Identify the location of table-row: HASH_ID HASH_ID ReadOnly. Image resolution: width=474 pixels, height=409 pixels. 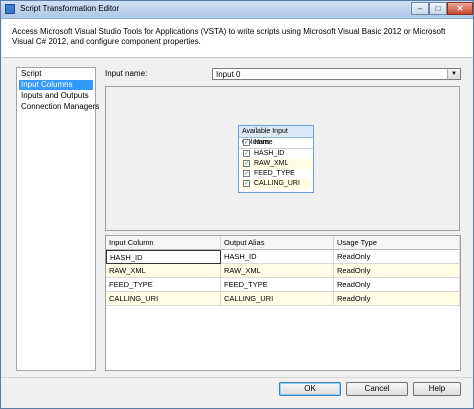
(283, 257).